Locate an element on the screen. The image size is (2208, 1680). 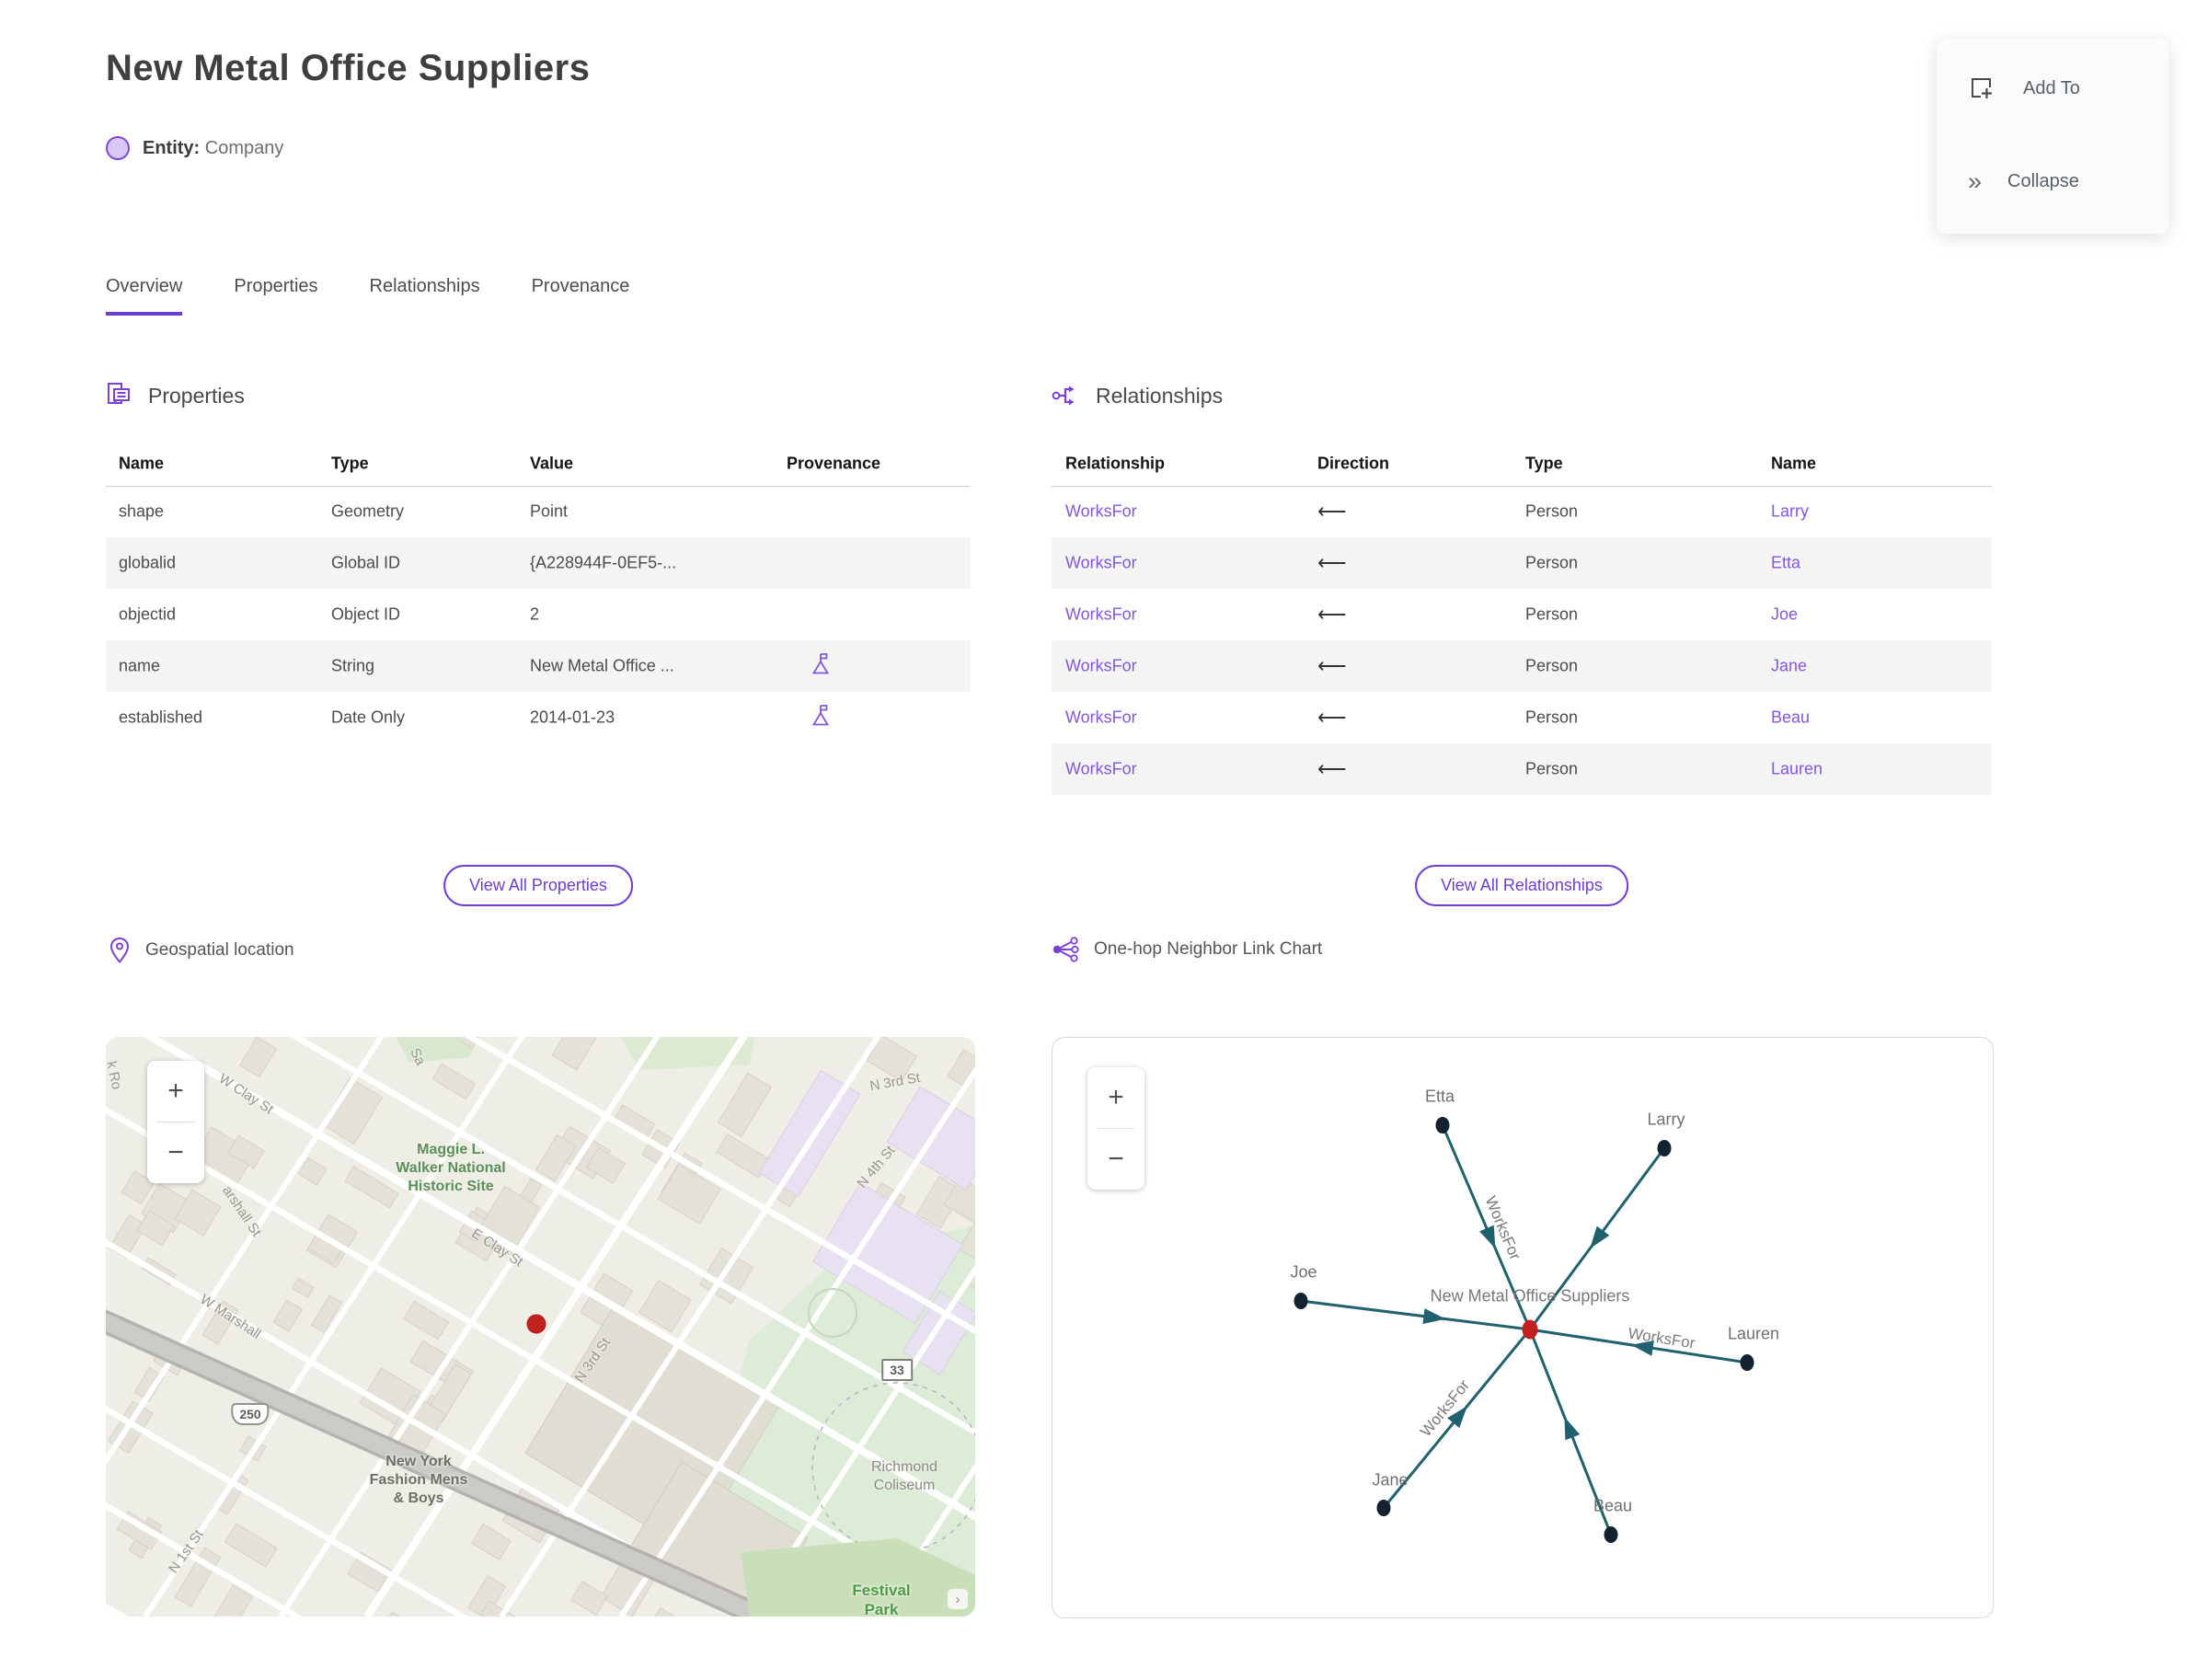
add-to-icon is located at coordinates (1983, 89).